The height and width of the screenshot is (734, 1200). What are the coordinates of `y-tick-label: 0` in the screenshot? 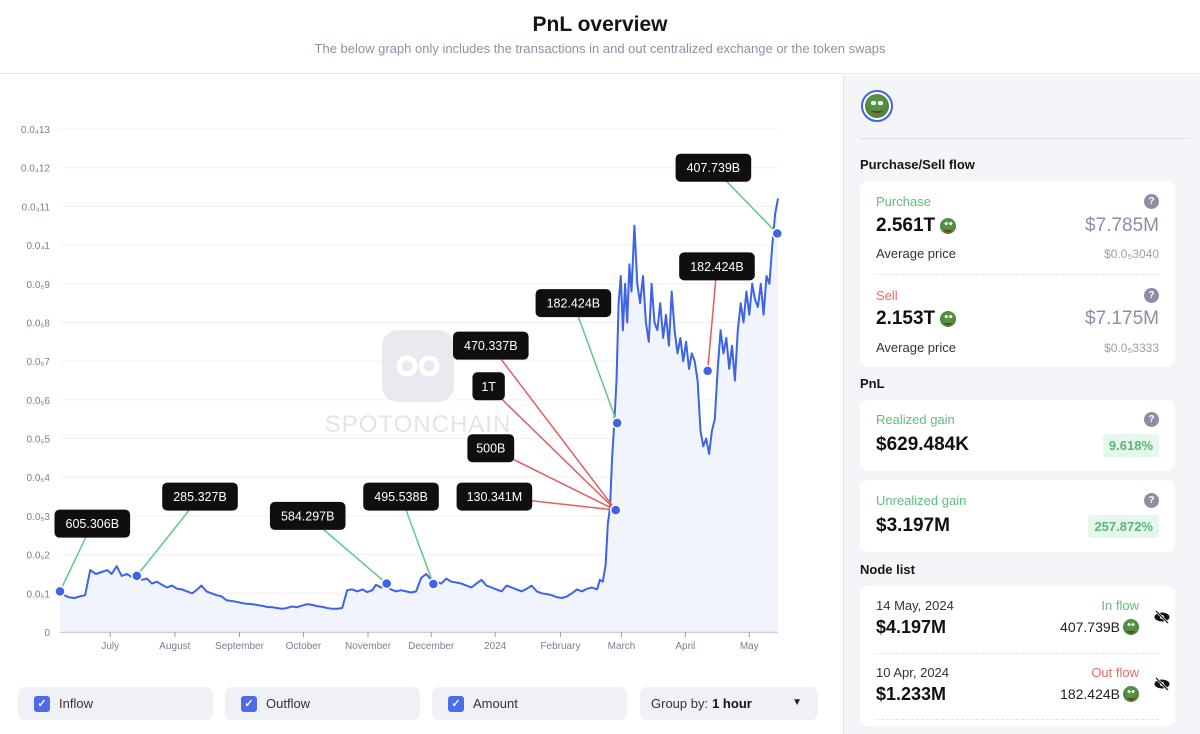 It's located at (47, 633).